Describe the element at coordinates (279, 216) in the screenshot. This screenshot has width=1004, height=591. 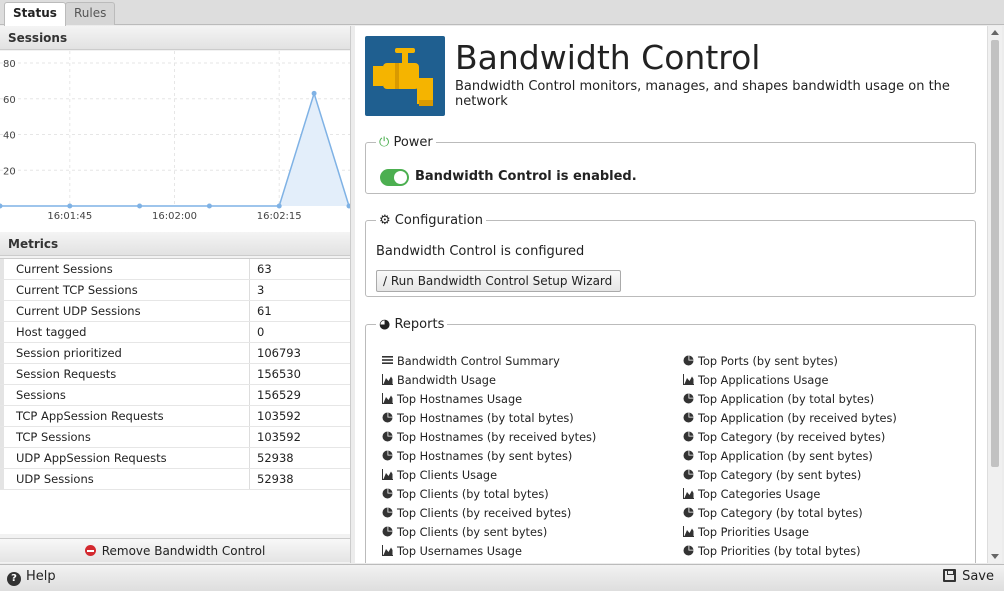
I see `x-tick-label: 16:02:15` at that location.